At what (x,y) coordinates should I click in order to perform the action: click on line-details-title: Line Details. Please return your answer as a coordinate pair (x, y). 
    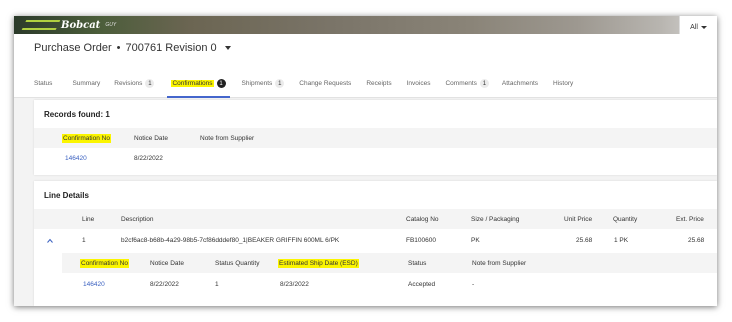
    Looking at the image, I should click on (66, 195).